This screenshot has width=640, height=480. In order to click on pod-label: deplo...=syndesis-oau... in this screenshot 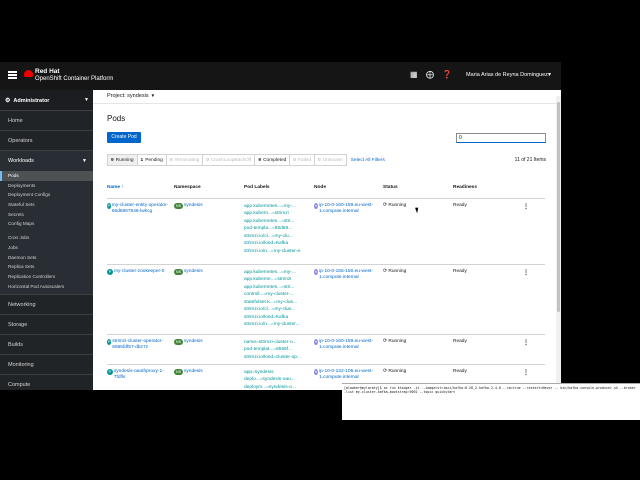, I will do `click(273, 380)`.